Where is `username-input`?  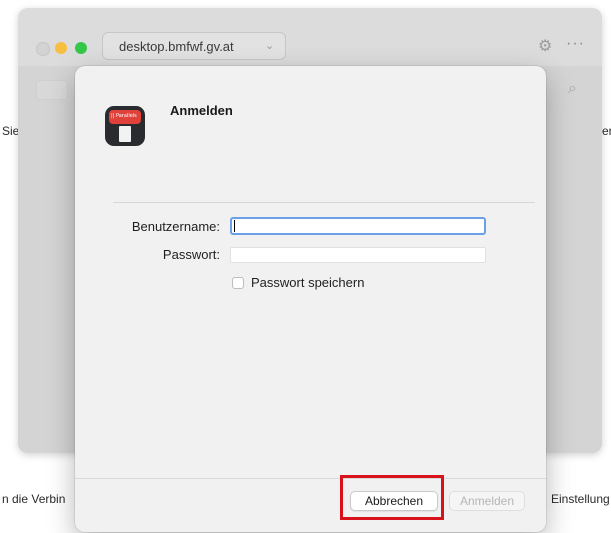 username-input is located at coordinates (358, 226).